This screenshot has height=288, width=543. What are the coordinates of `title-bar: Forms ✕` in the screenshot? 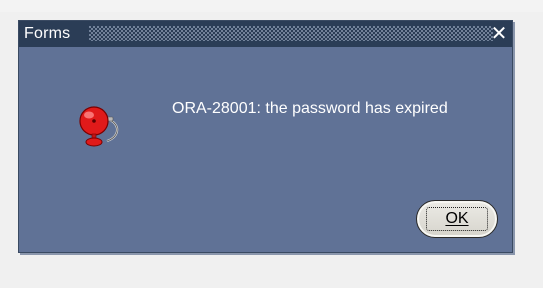 It's located at (265, 34).